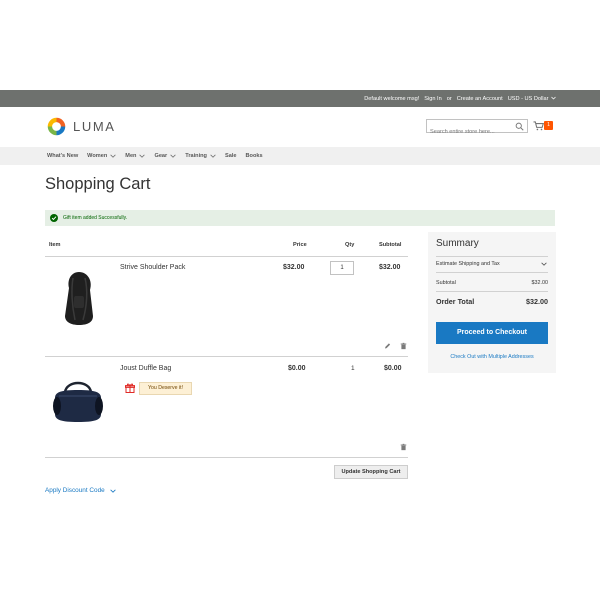 Image resolution: width=600 pixels, height=600 pixels. I want to click on page-title: Shopping Cart, so click(98, 184).